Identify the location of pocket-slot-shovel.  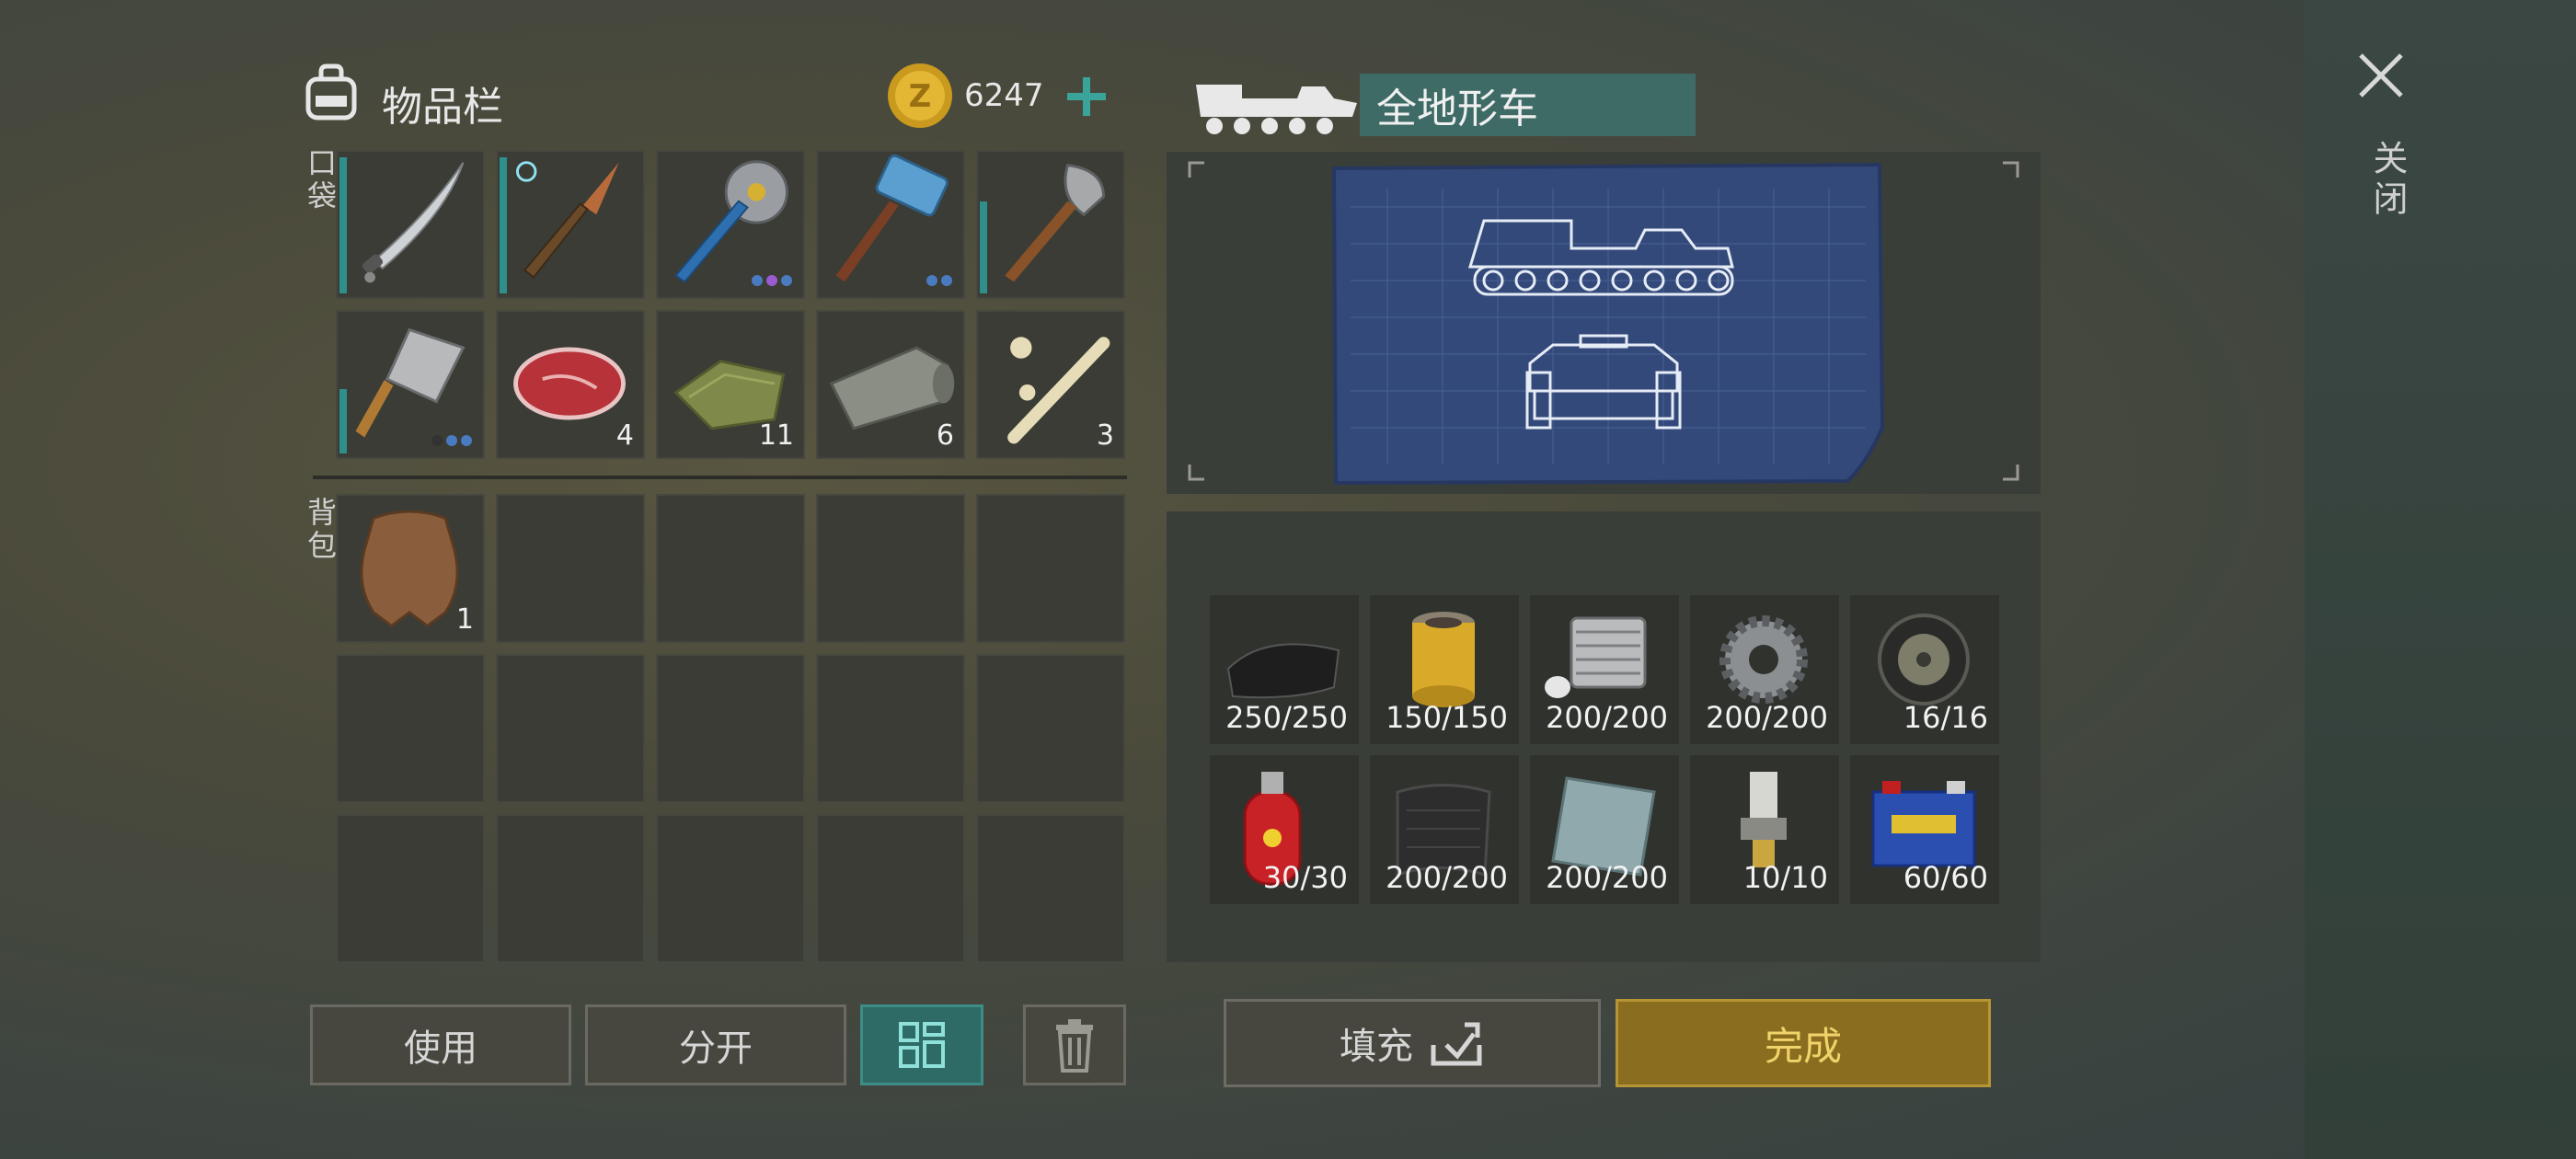
(1050, 224).